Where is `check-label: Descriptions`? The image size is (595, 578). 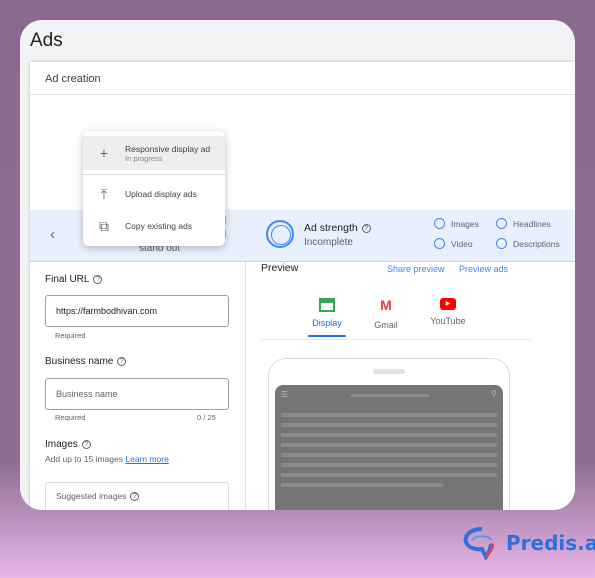
check-label: Descriptions is located at coordinates (536, 243).